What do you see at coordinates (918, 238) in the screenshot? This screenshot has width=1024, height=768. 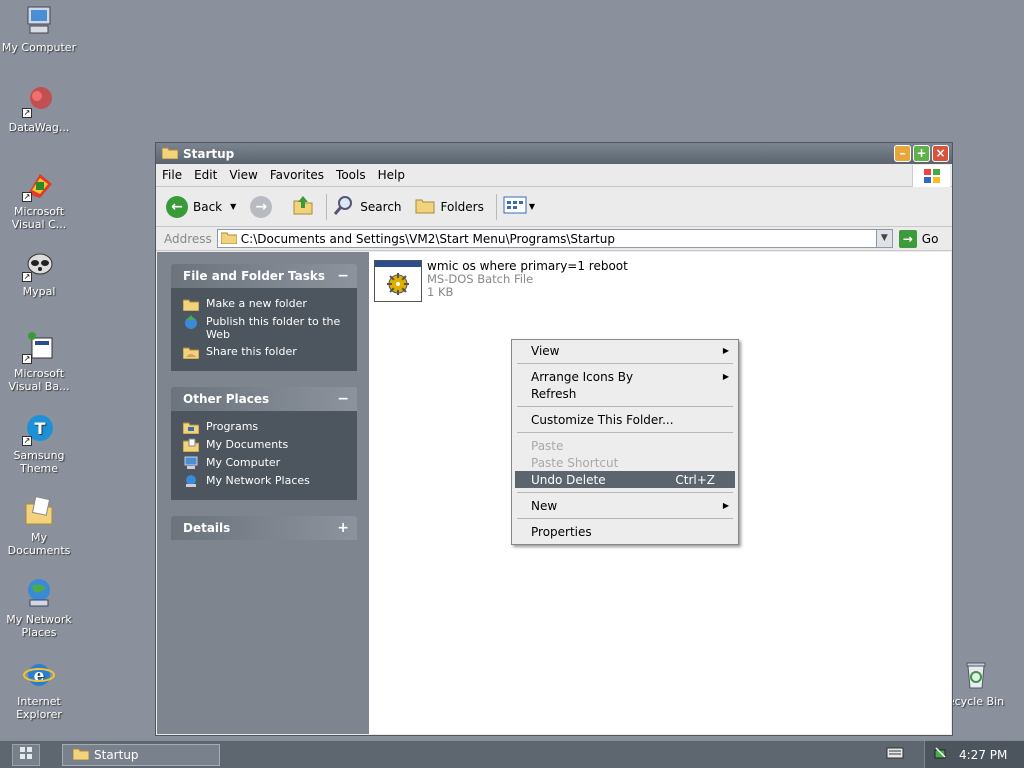 I see `go-button: → Go` at bounding box center [918, 238].